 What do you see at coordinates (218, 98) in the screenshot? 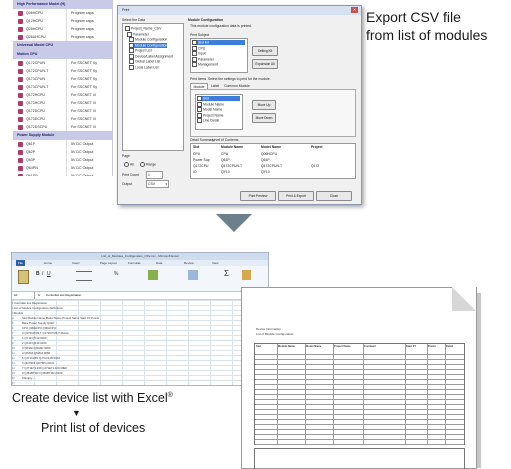
I see `print-item: Slot` at bounding box center [218, 98].